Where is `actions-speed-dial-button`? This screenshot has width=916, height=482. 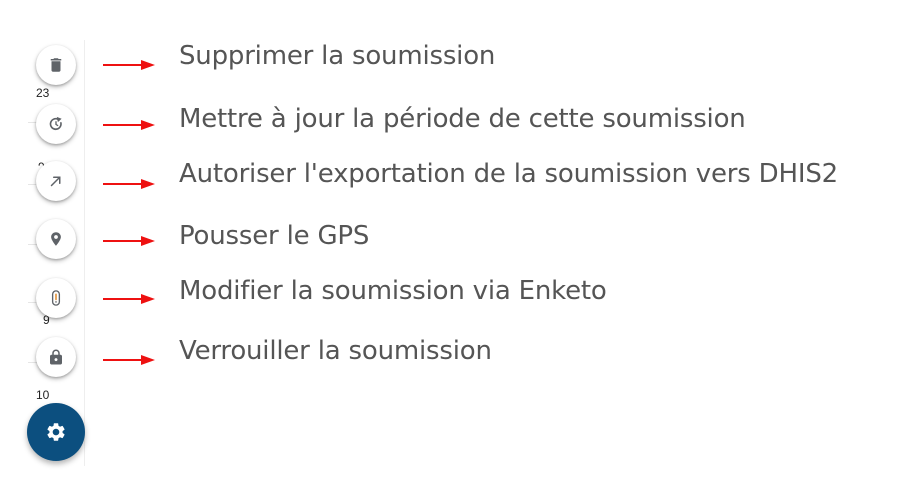
actions-speed-dial-button is located at coordinates (56, 432).